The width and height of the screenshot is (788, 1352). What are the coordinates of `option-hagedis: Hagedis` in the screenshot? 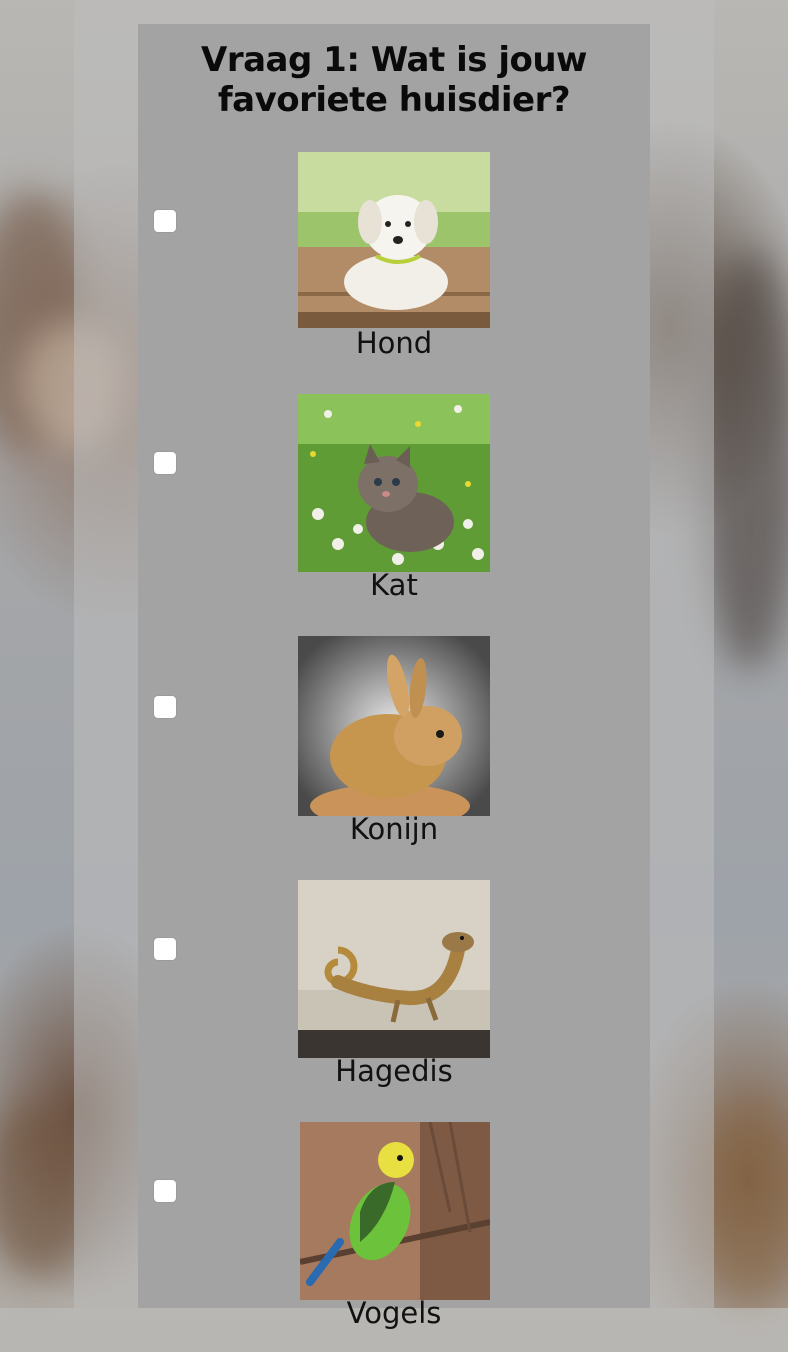 It's located at (394, 995).